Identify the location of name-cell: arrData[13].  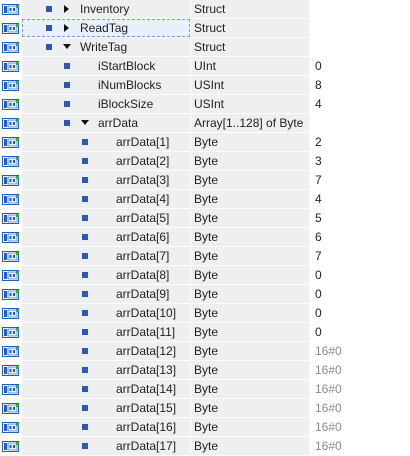
(106, 370).